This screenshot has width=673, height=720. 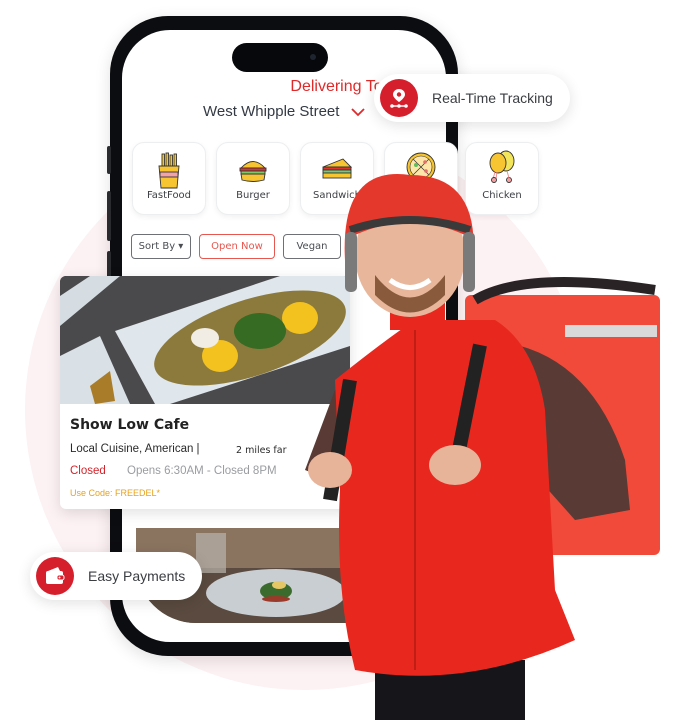 What do you see at coordinates (271, 111) in the screenshot?
I see `address-text: West Whipple Street` at bounding box center [271, 111].